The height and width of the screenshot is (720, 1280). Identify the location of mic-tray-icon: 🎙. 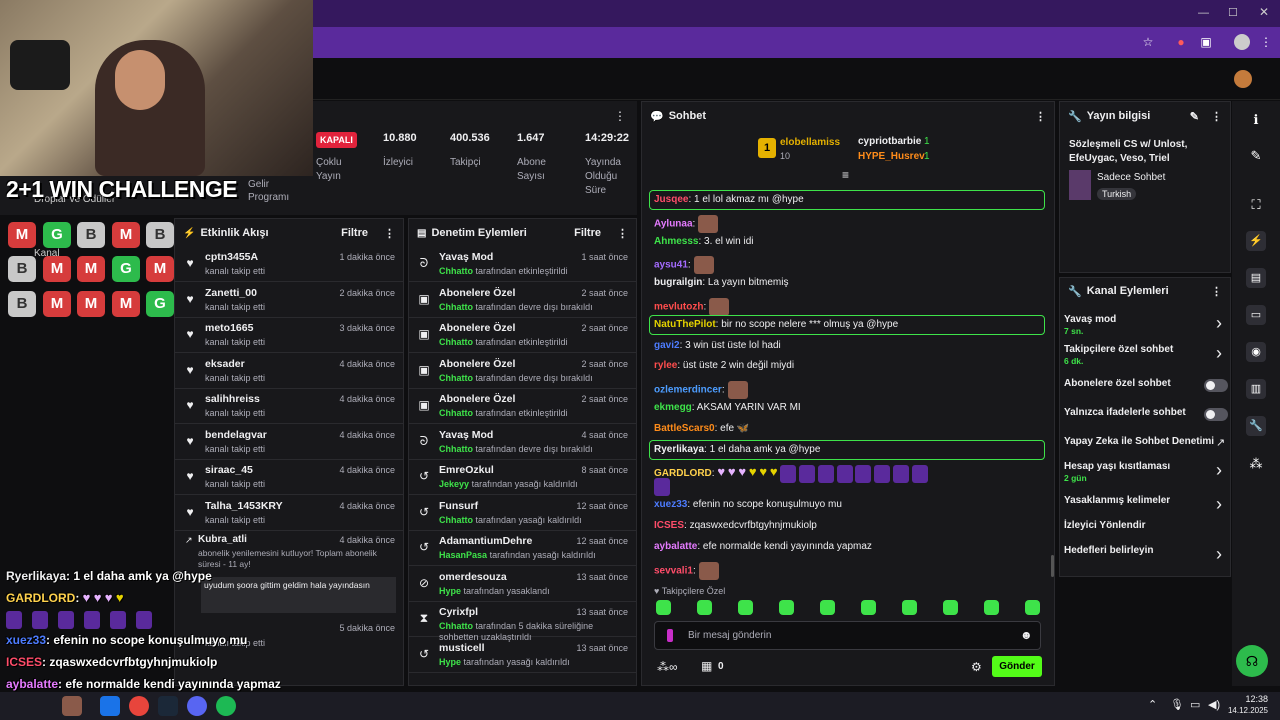
(1177, 704).